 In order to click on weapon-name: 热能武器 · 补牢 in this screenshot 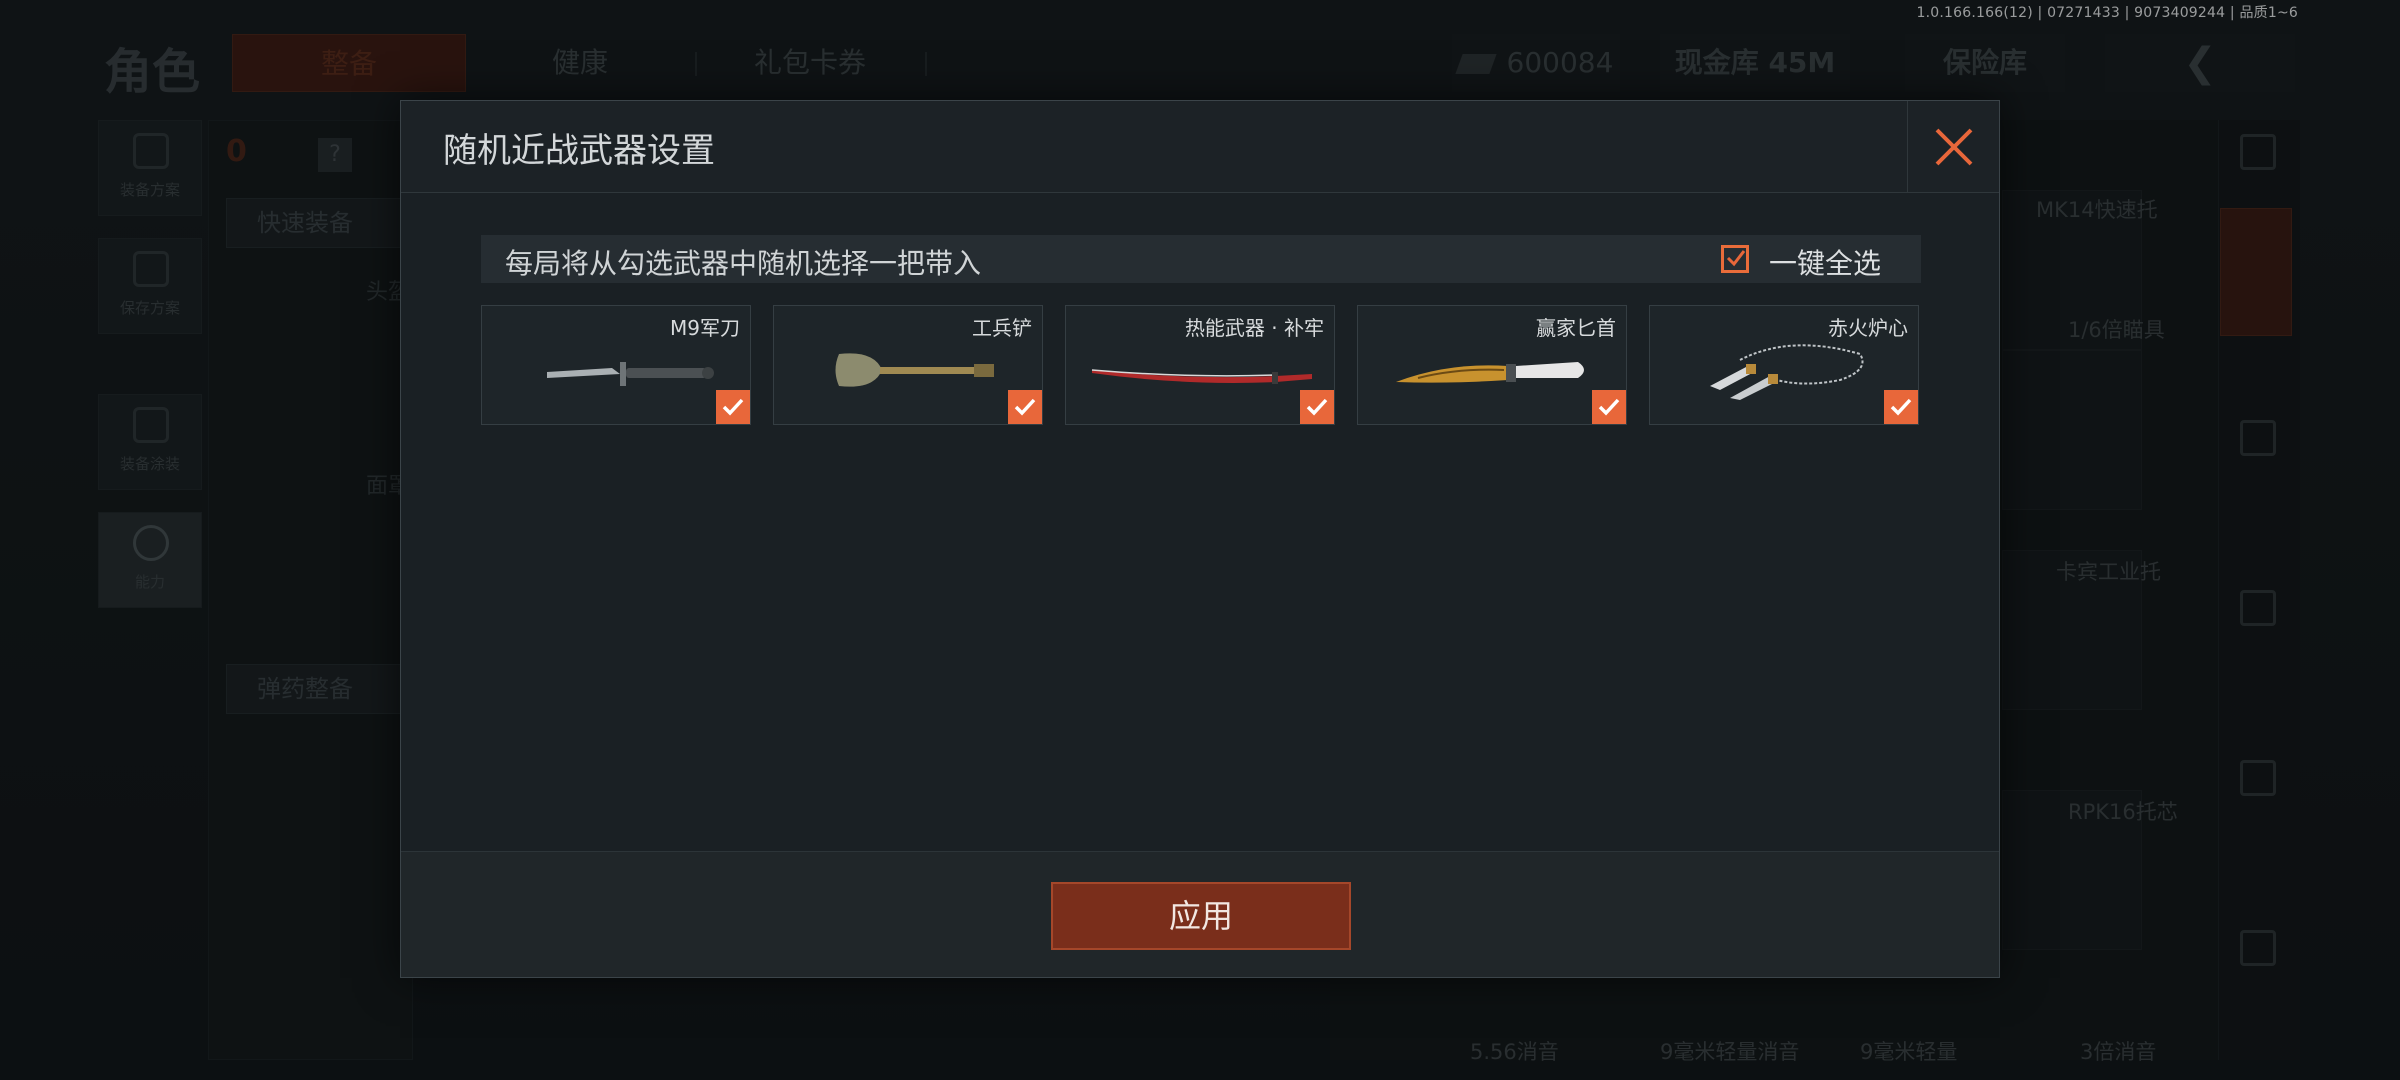, I will do `click(1254, 328)`.